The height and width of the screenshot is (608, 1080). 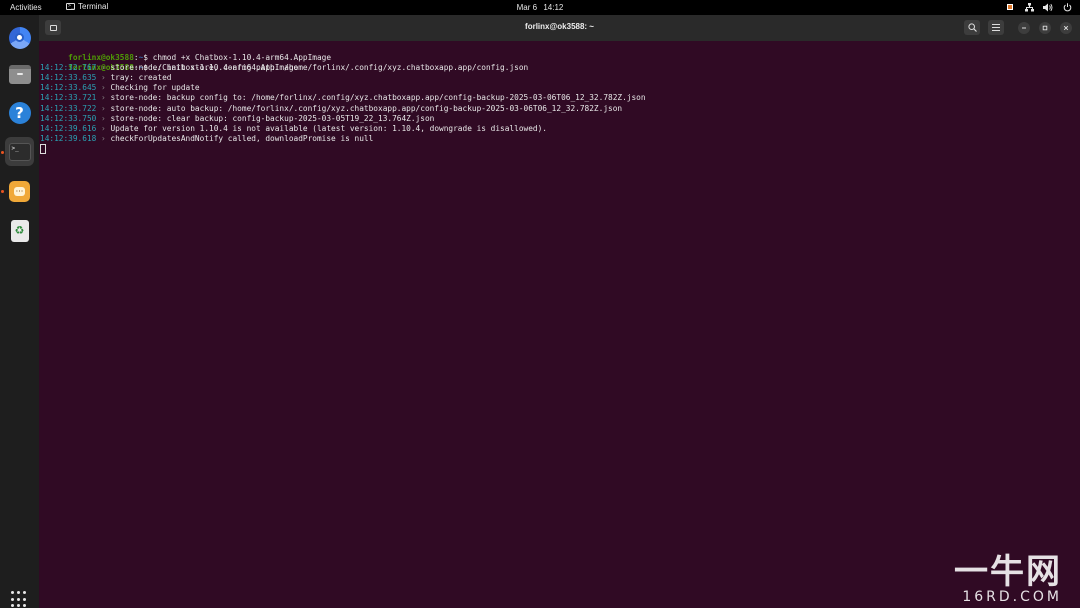 What do you see at coordinates (1024, 28) in the screenshot?
I see `minimize-icon` at bounding box center [1024, 28].